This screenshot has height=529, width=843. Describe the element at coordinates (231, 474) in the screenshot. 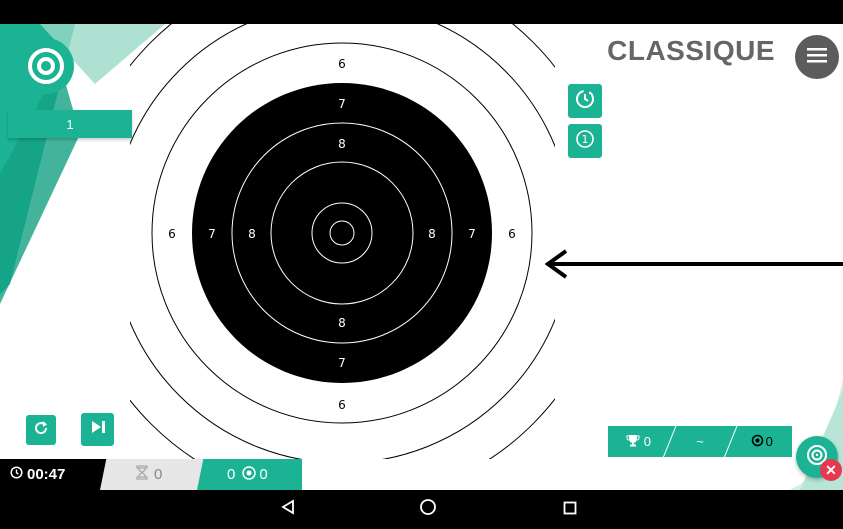

I see `score-value: 0` at that location.